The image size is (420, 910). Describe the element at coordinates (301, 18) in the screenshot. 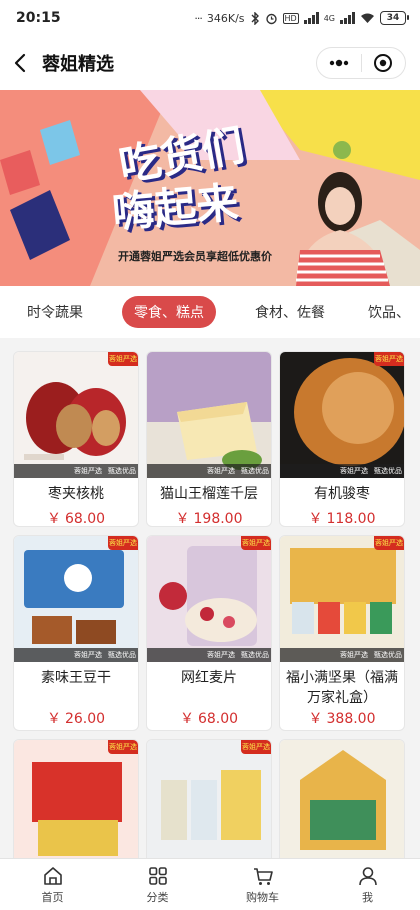

I see `status-indicators: ··· 346K/s HD 4G 34` at that location.